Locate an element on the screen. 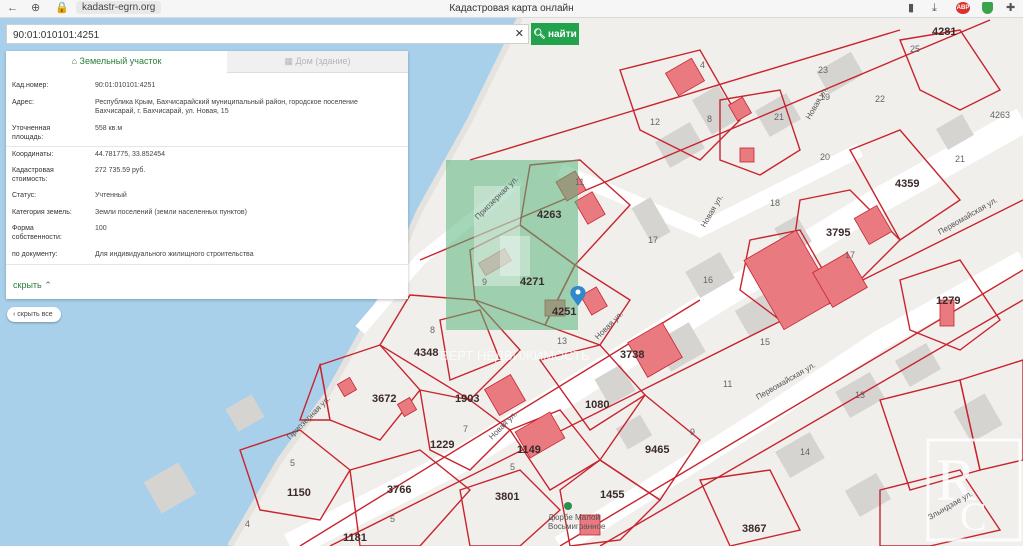 This screenshot has height=546, width=1023. puzzle-extension-icon: ✚ is located at coordinates (1010, 8).